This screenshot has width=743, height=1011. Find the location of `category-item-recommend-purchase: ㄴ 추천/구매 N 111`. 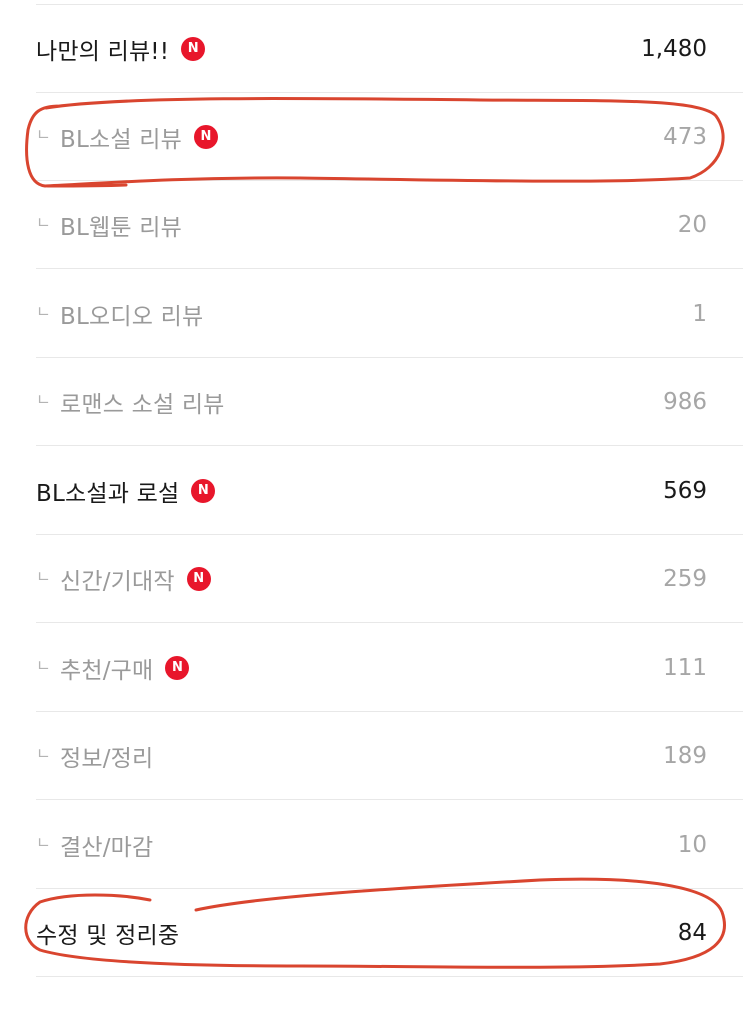

category-item-recommend-purchase: ㄴ 추천/구매 N 111 is located at coordinates (389, 668).